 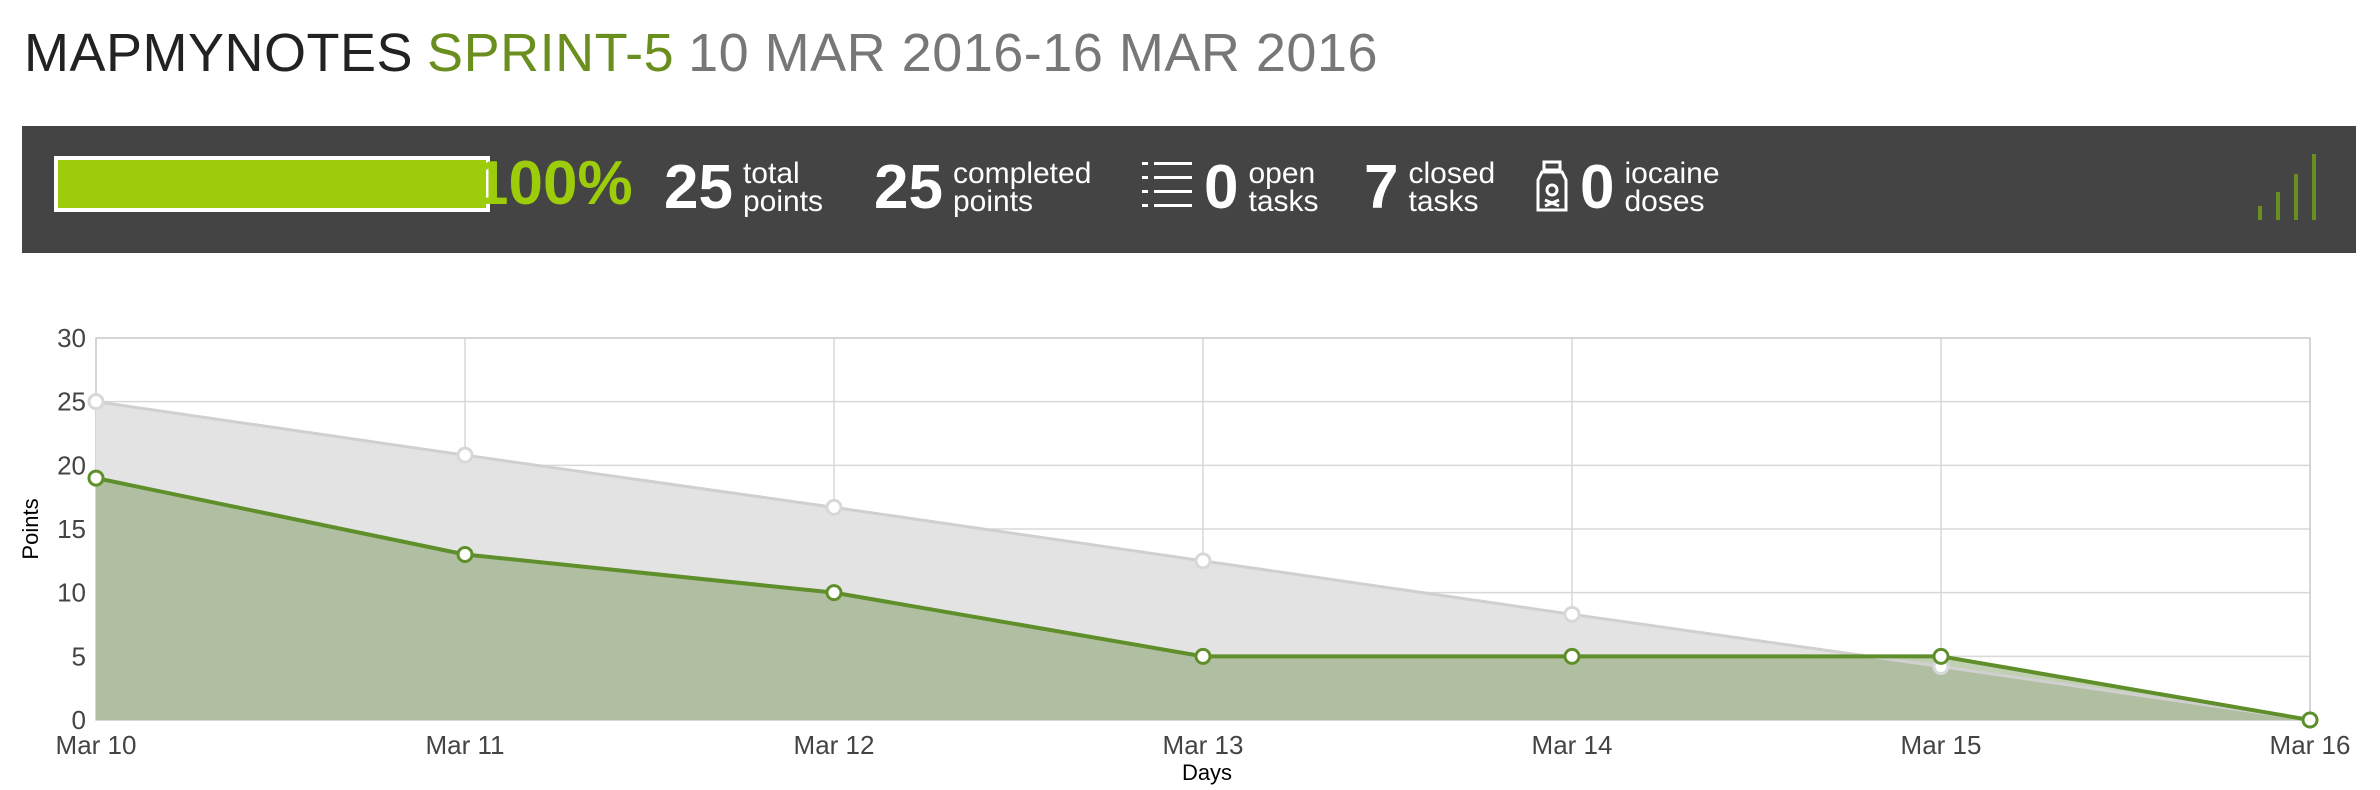 I want to click on progress-bar, so click(x=272, y=184).